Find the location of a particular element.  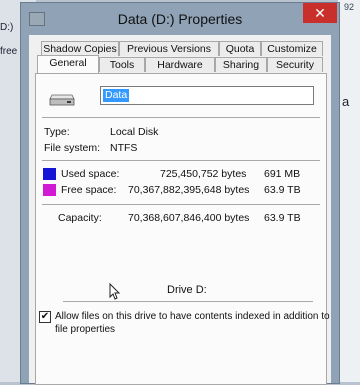

window-title: Data (D:) Properties is located at coordinates (180, 19).